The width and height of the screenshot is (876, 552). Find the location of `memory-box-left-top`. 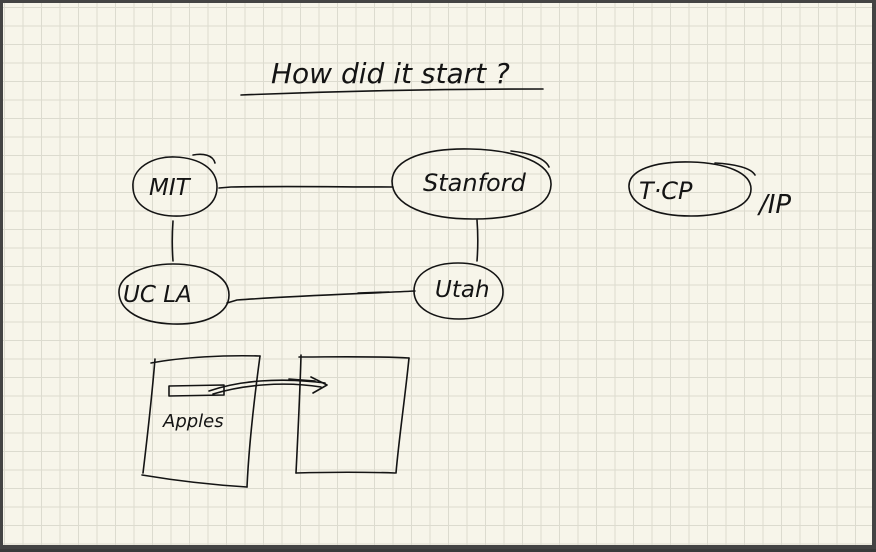

memory-box-left-top is located at coordinates (205, 359).